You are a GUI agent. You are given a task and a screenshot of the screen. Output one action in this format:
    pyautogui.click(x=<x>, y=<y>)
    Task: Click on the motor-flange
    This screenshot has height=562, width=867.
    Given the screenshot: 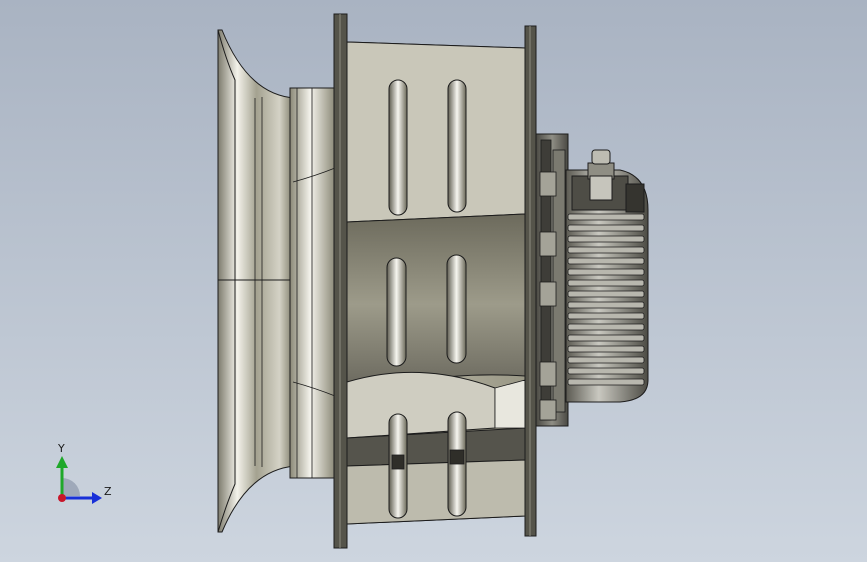 What is the action you would take?
    pyautogui.click(x=552, y=280)
    